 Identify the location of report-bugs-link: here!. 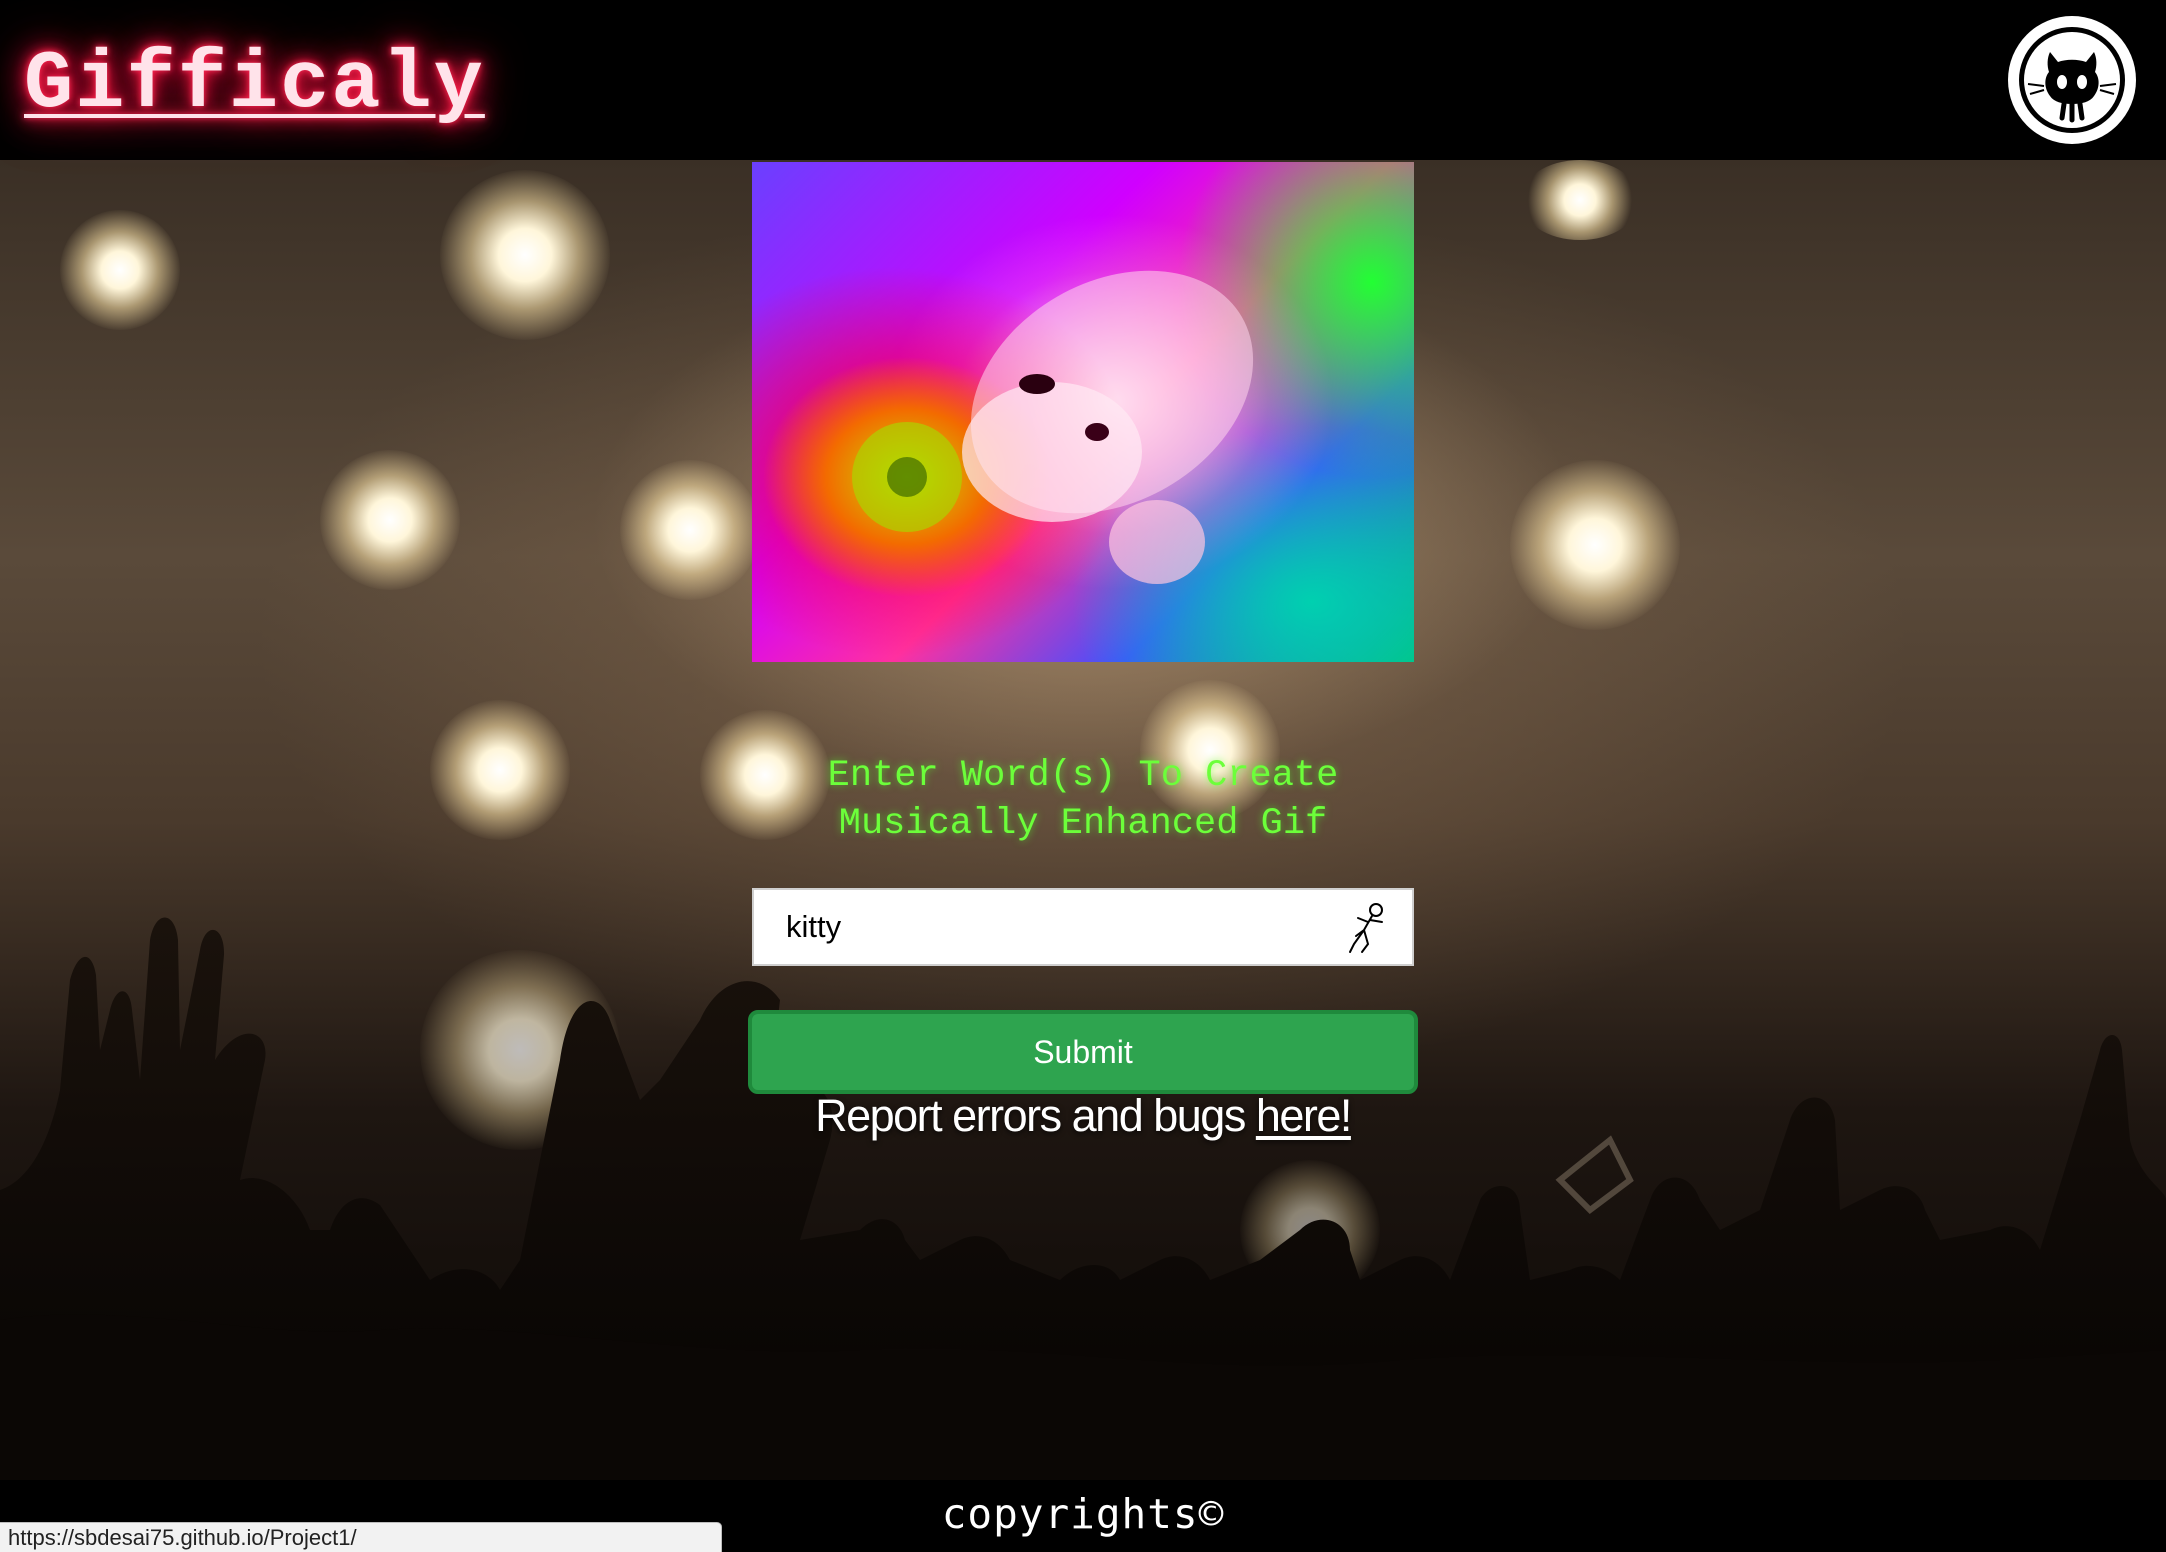
(1304, 1115).